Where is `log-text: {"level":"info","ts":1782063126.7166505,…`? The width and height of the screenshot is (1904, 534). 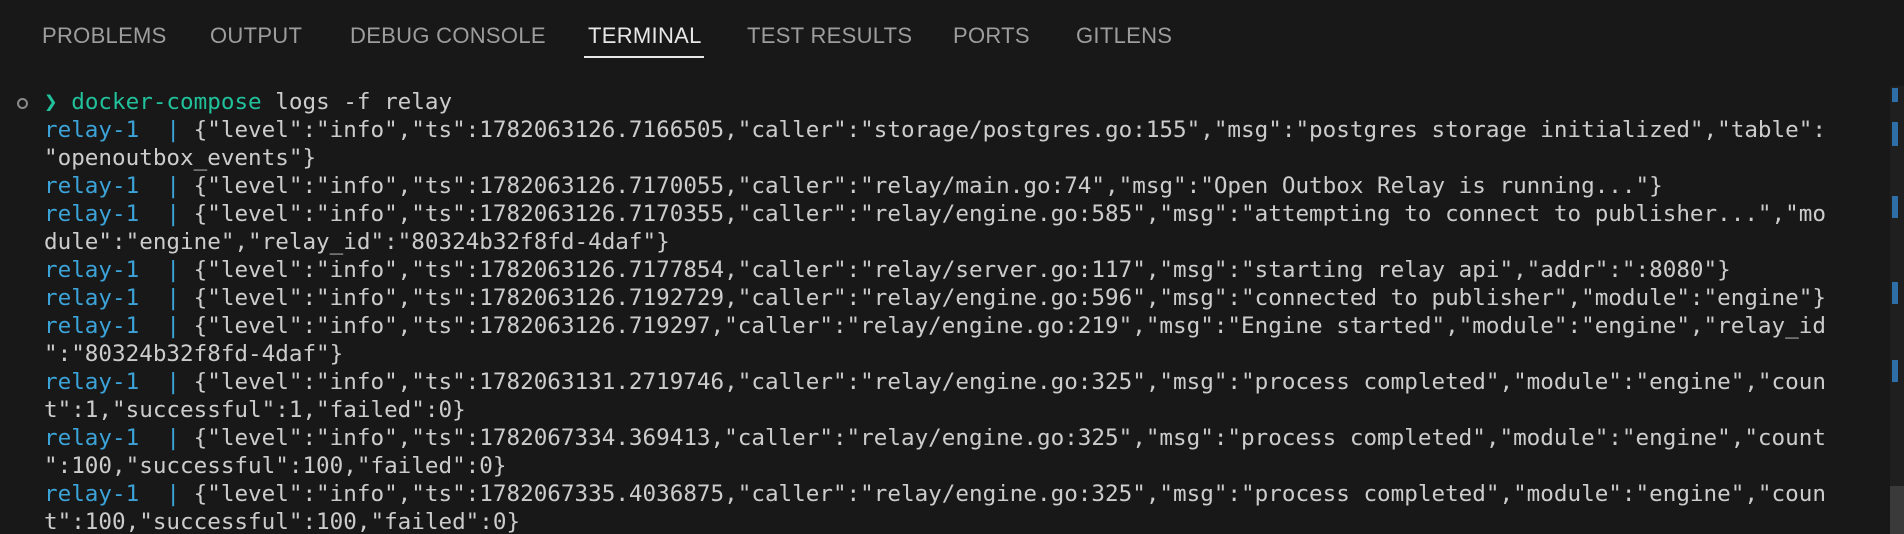 log-text: {"level":"info","ts":1782063126.7166505,… is located at coordinates (1003, 130).